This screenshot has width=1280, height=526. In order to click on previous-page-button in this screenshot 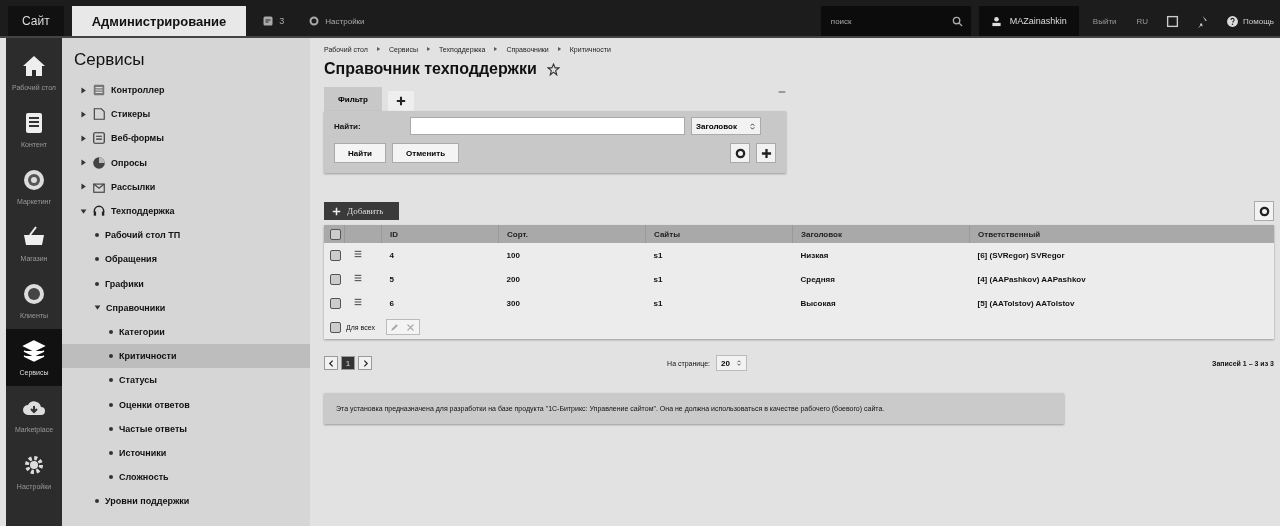, I will do `click(331, 363)`.